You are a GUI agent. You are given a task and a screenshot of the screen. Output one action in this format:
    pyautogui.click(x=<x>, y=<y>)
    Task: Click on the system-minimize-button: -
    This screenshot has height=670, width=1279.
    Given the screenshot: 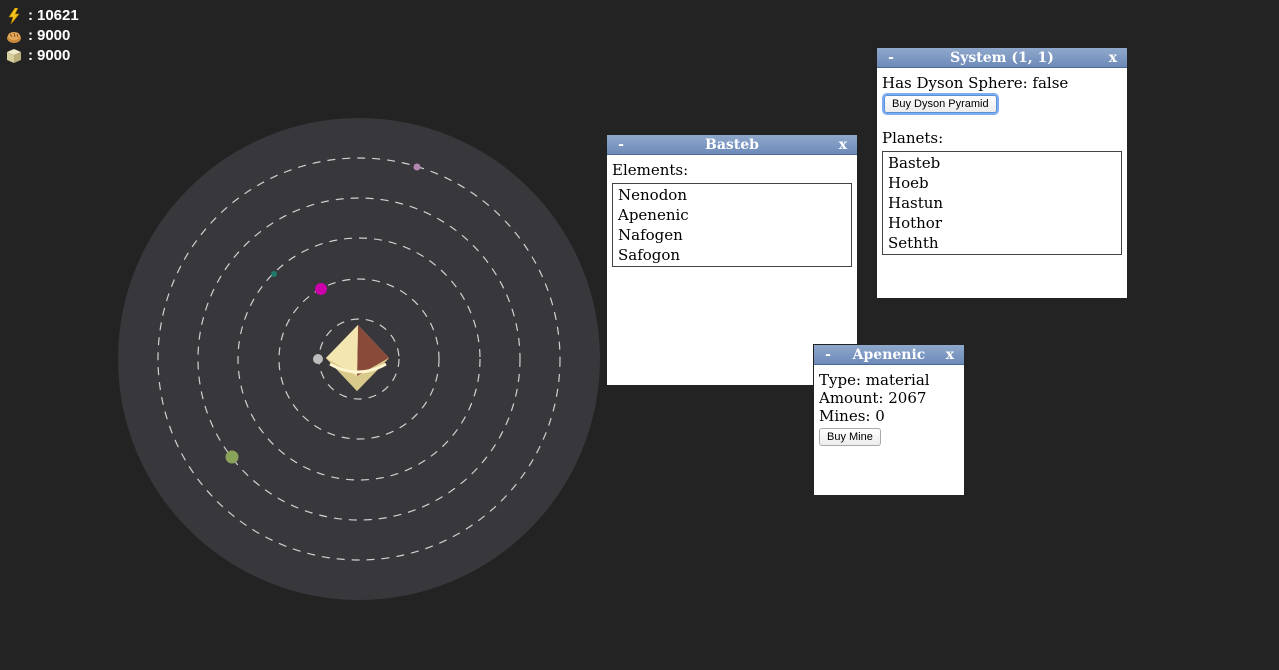 What is the action you would take?
    pyautogui.click(x=891, y=58)
    